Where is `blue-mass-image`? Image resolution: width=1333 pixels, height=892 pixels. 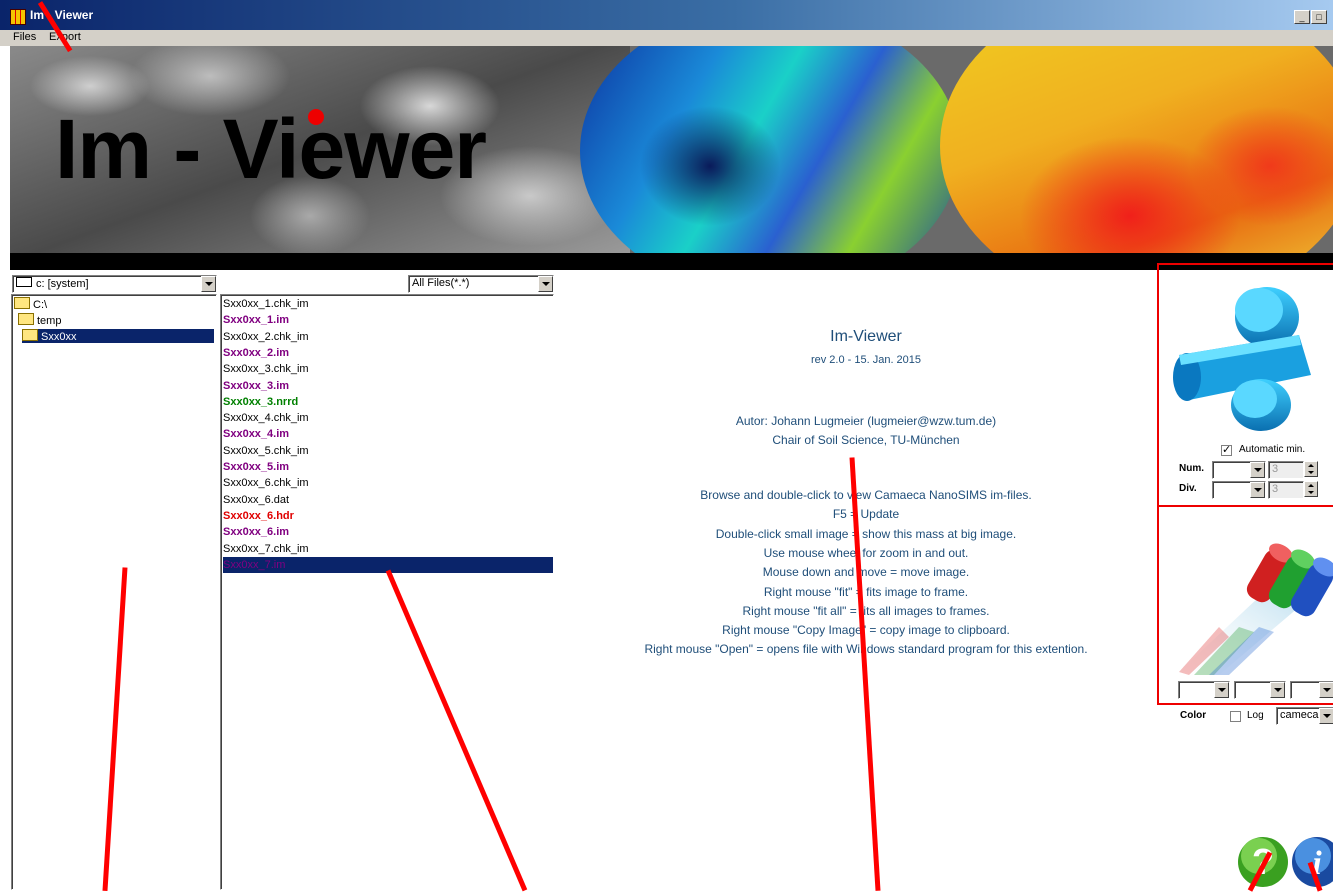 blue-mass-image is located at coordinates (770, 149).